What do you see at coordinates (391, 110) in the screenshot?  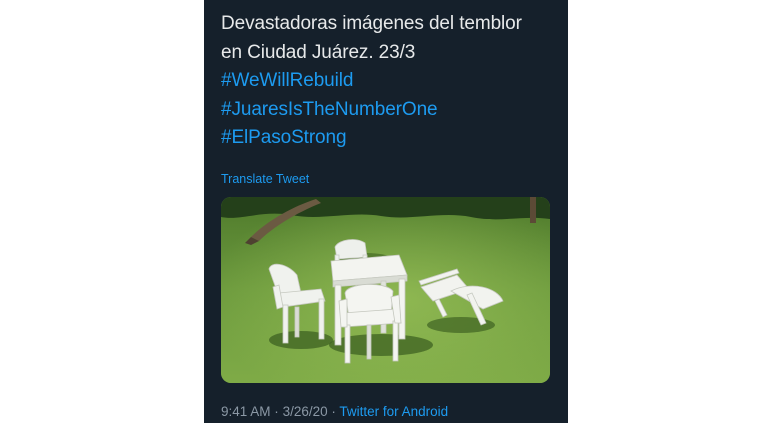 I see `hashtag-link-juares-is-the-number-one: #JuaresIsTheNumberOne` at bounding box center [391, 110].